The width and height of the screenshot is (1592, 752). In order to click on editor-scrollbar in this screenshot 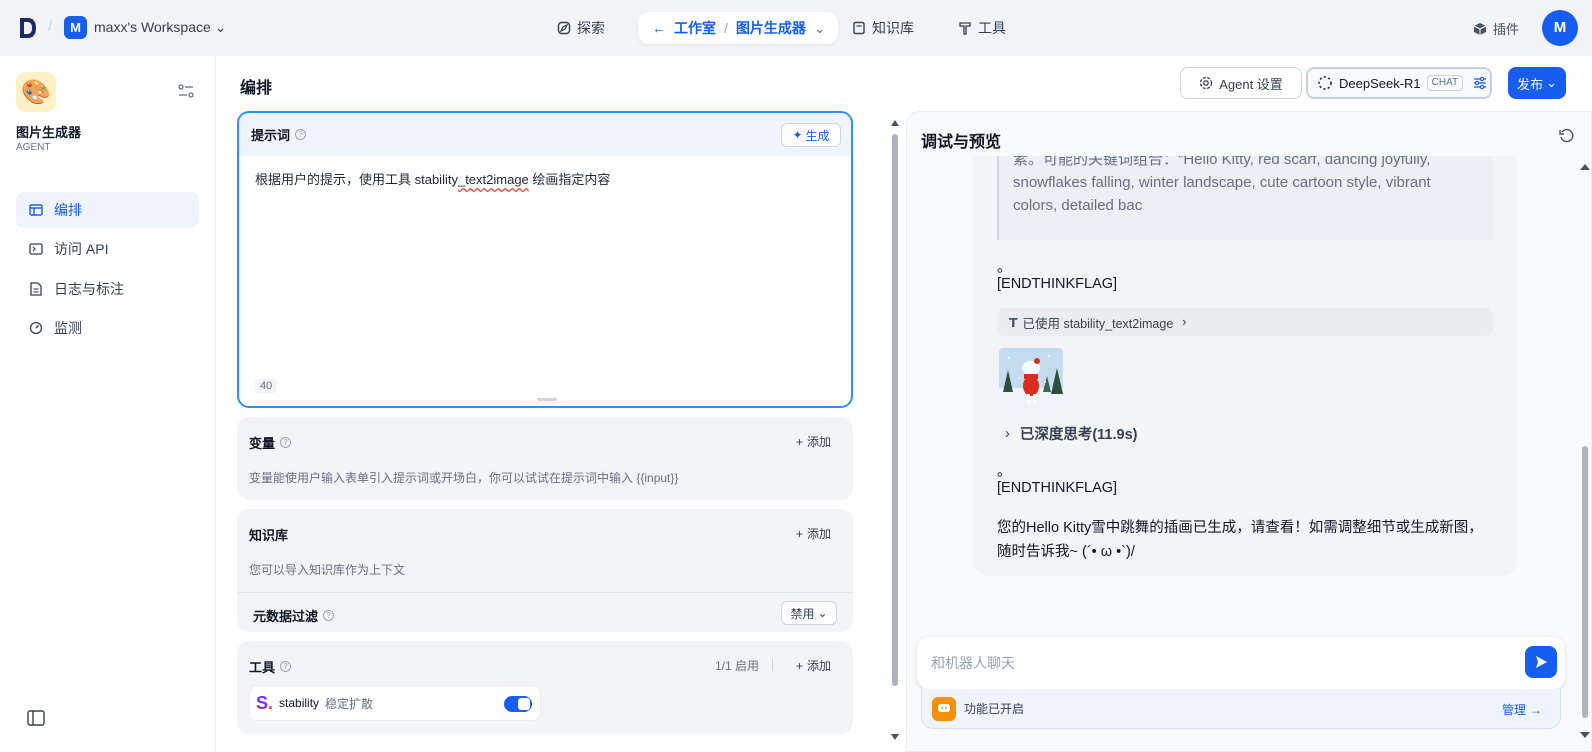, I will do `click(895, 430)`.